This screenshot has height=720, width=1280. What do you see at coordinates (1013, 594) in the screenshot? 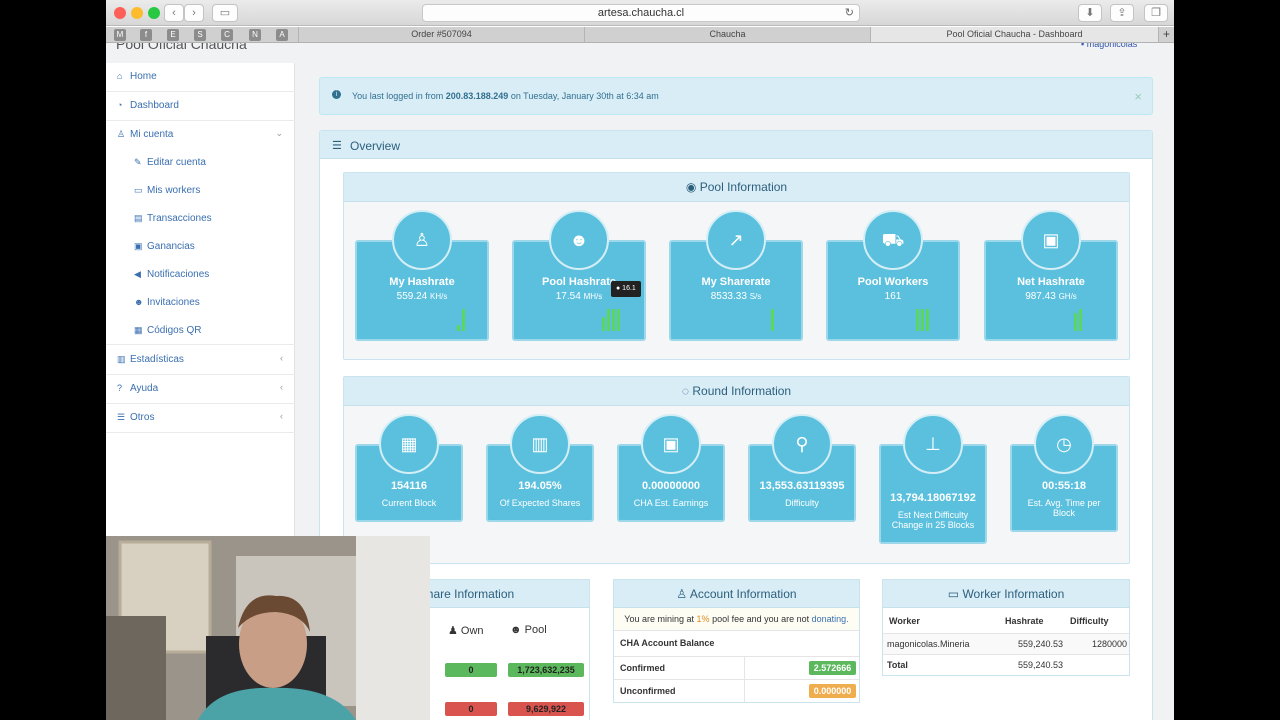
I see `worker-info-title: Worker Information` at bounding box center [1013, 594].